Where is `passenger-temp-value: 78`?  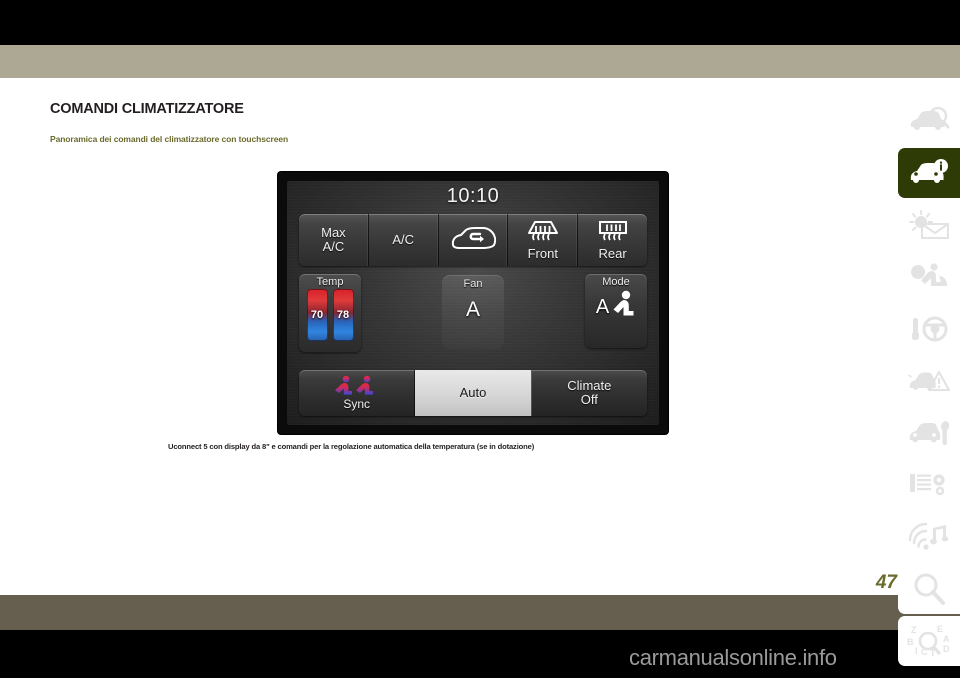 passenger-temp-value: 78 is located at coordinates (343, 314).